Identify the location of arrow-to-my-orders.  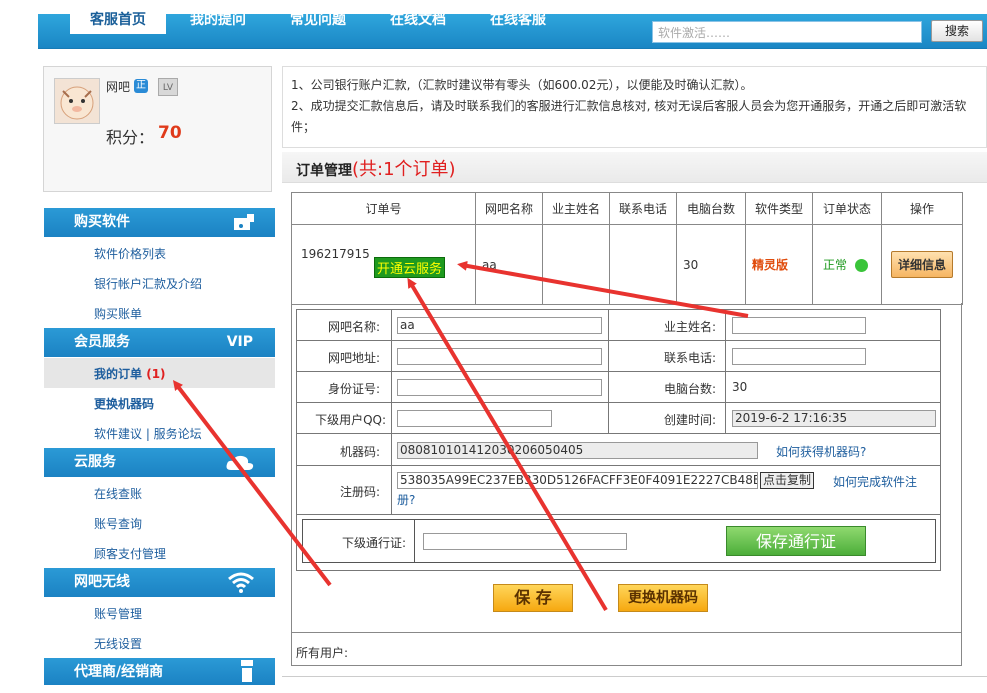
(252, 483).